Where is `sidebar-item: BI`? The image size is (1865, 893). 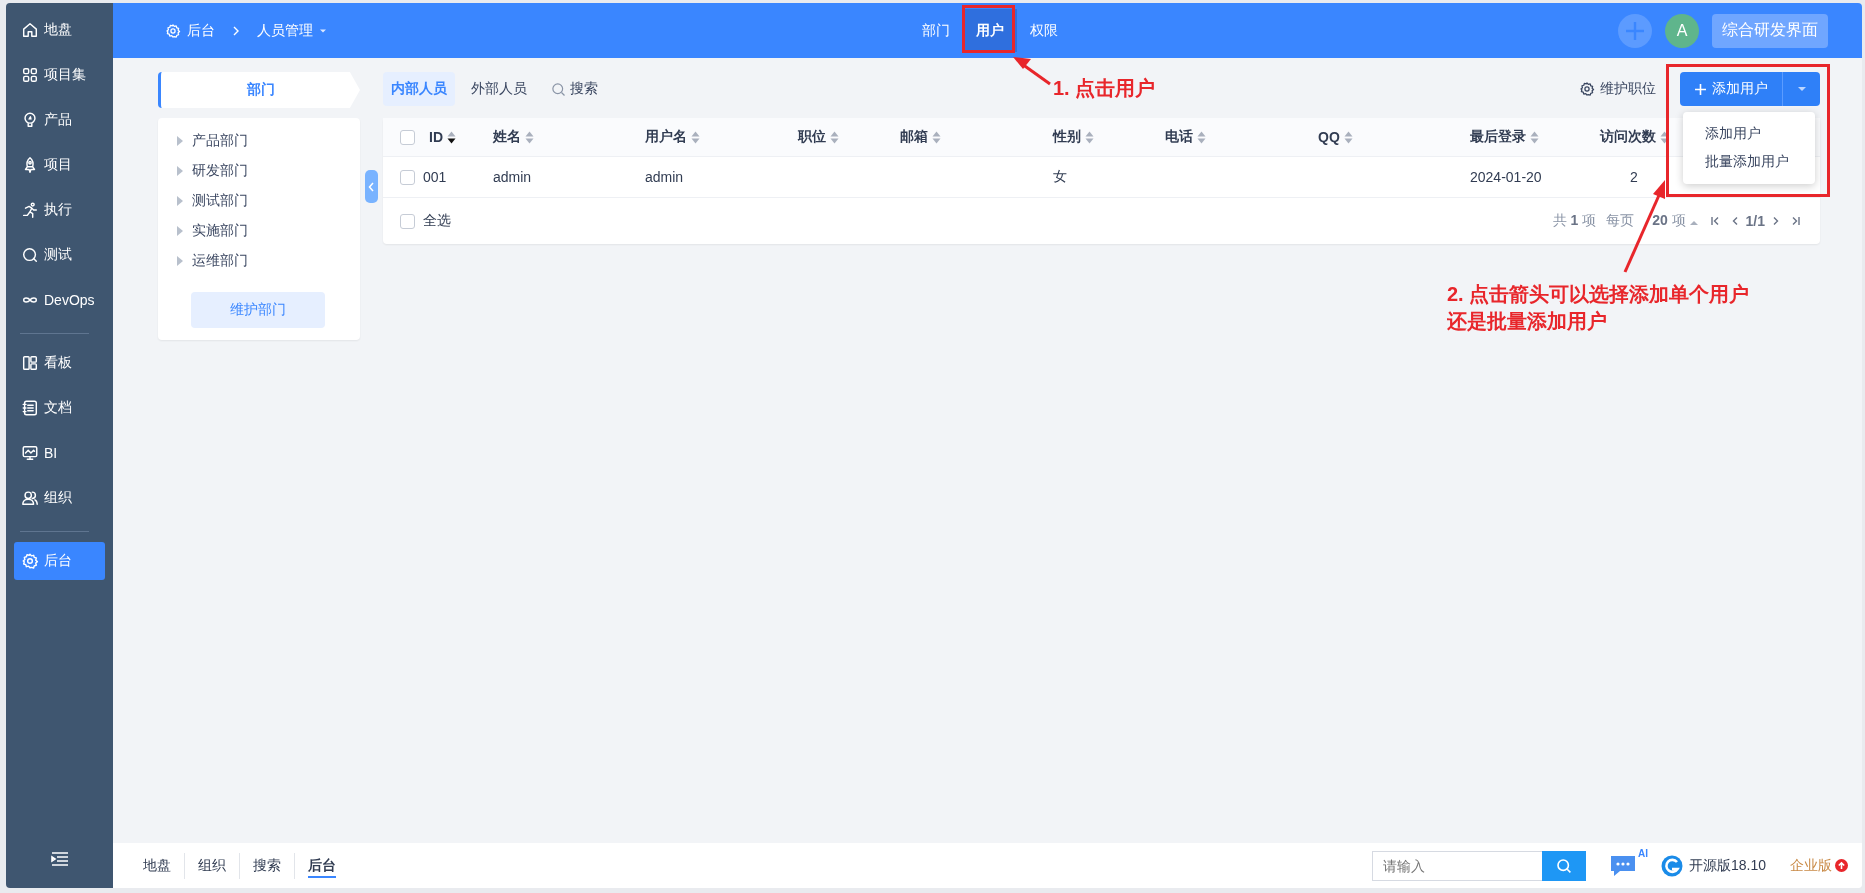
sidebar-item: BI is located at coordinates (59, 453).